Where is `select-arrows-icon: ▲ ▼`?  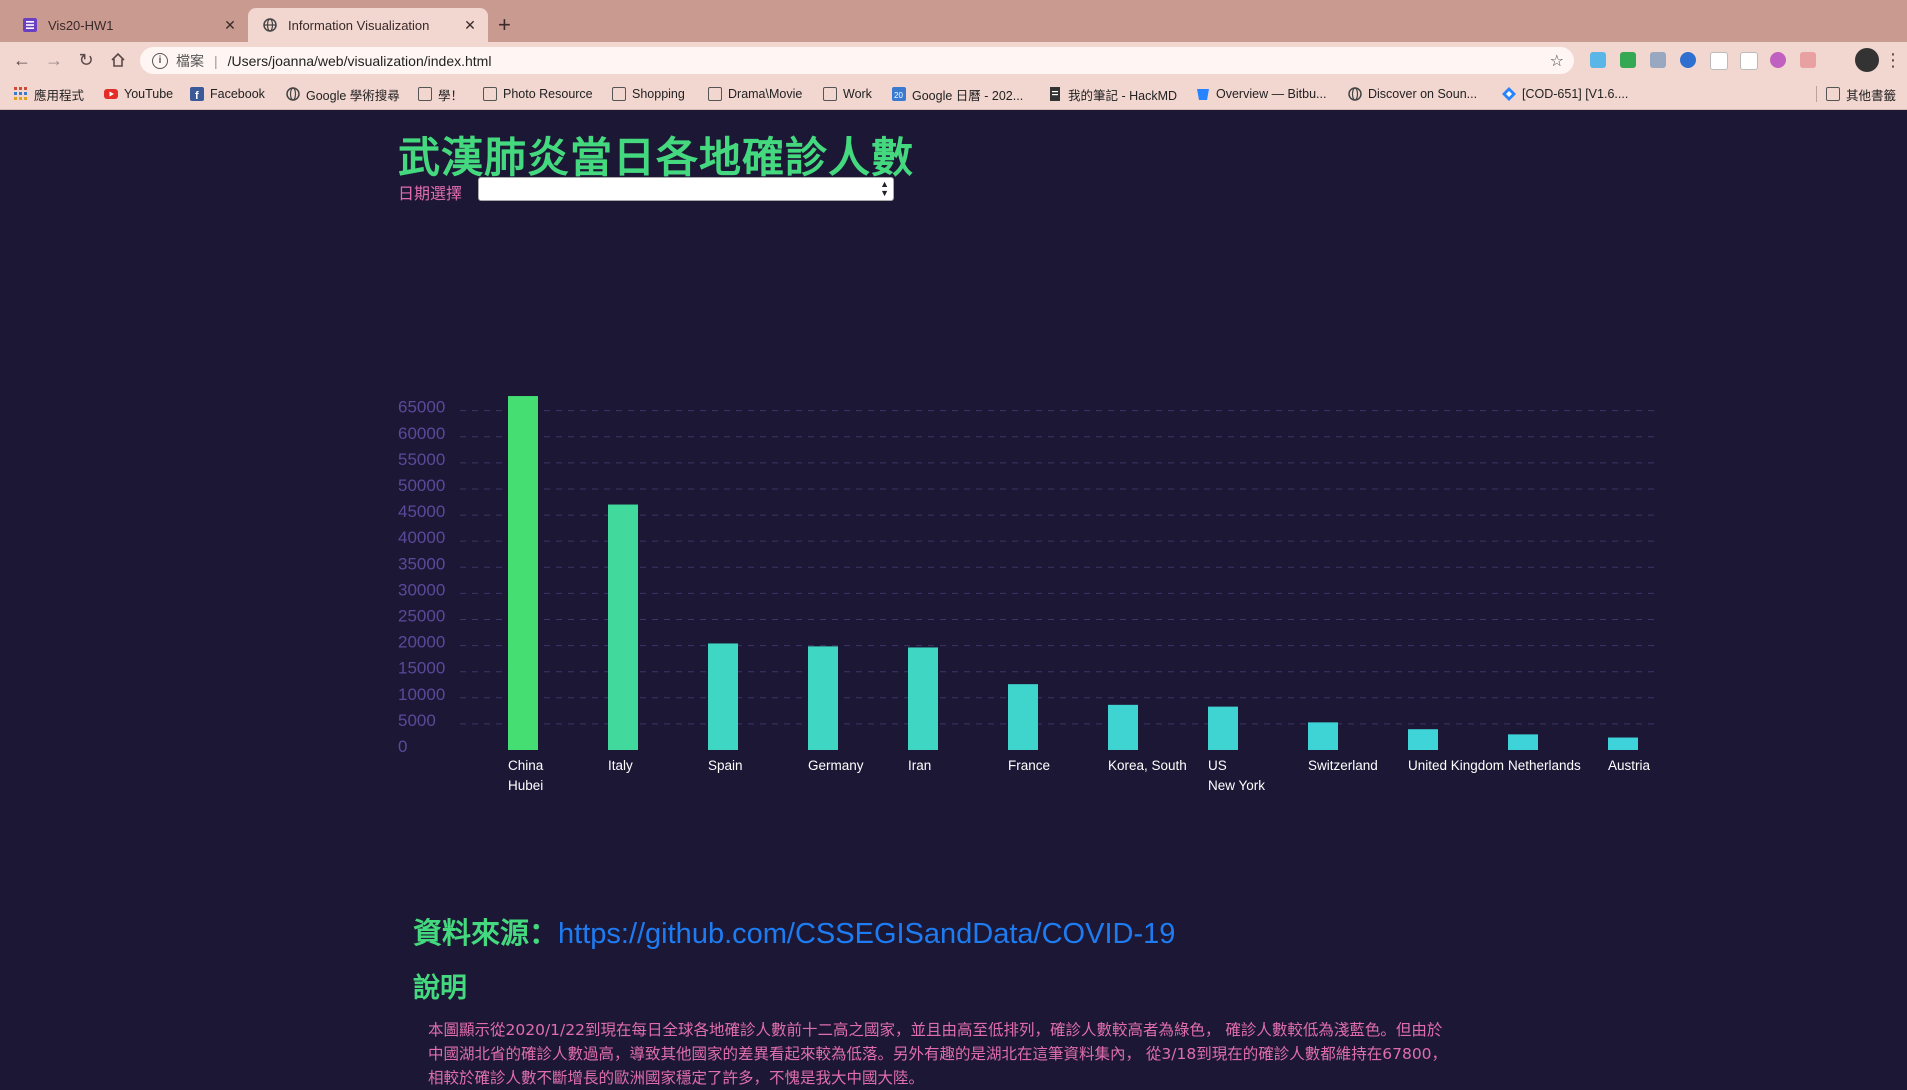 select-arrows-icon: ▲ ▼ is located at coordinates (884, 188).